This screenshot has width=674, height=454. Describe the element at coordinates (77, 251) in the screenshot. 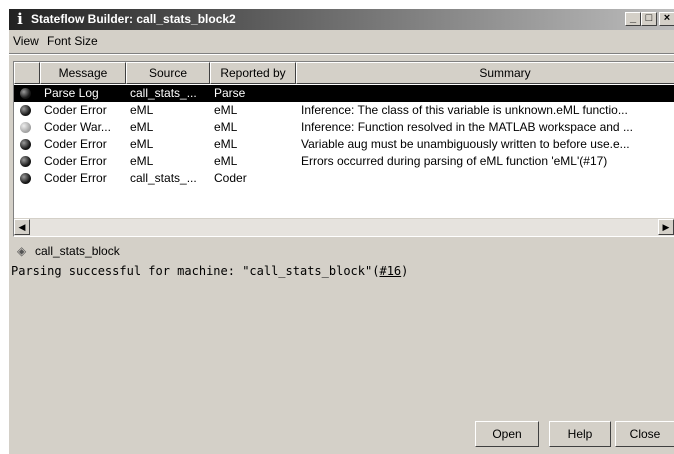

I see `path-text: call_stats_block` at that location.